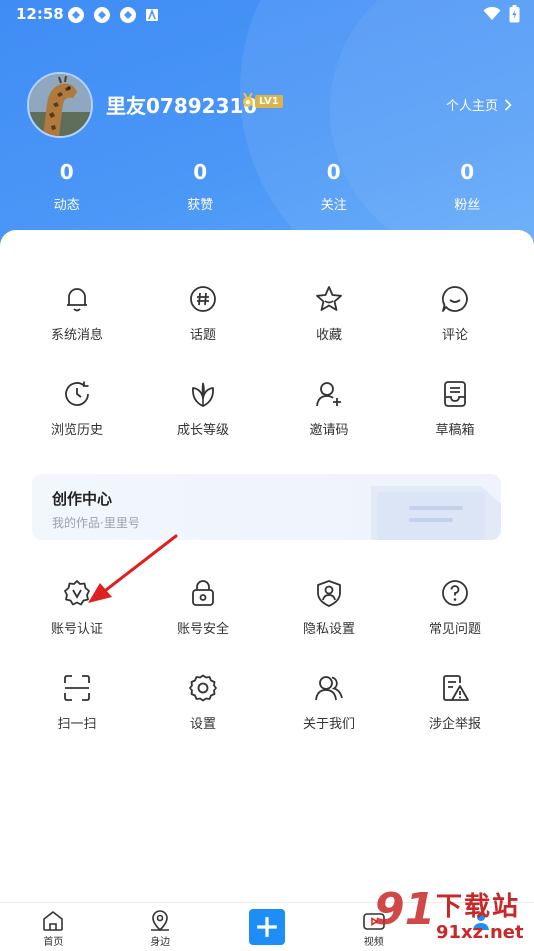 Image resolution: width=534 pixels, height=951 pixels. Describe the element at coordinates (160, 921) in the screenshot. I see `location-icon` at that location.